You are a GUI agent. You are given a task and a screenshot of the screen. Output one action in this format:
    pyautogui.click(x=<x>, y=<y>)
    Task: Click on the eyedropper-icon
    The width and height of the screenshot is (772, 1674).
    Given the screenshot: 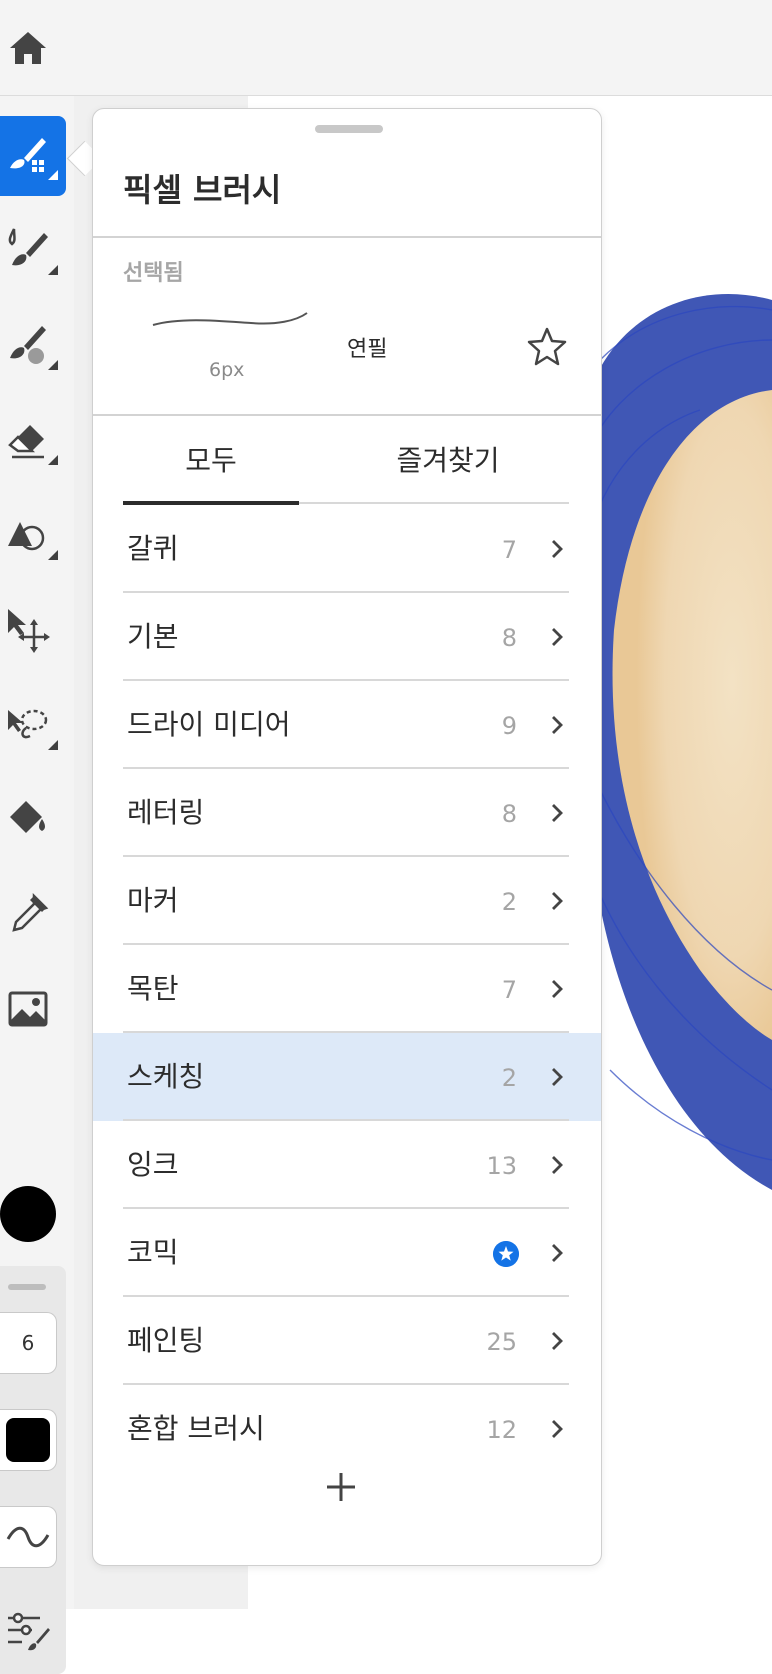 What is the action you would take?
    pyautogui.click(x=30, y=912)
    